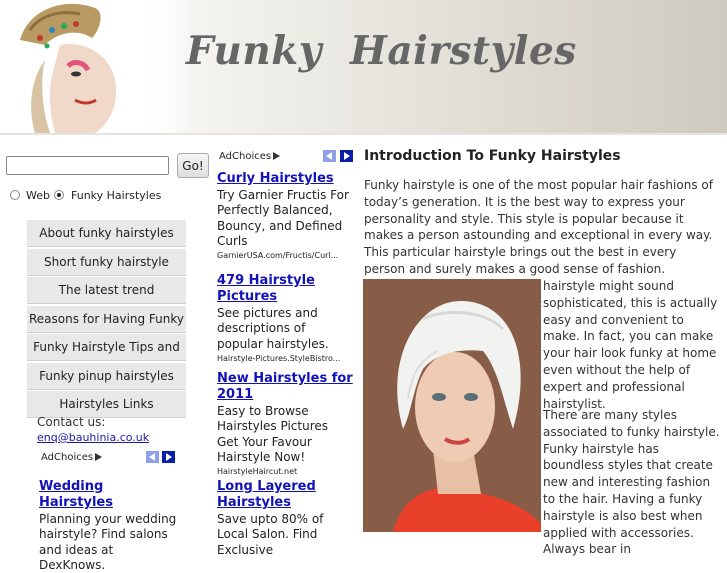 The image size is (727, 573). Describe the element at coordinates (452, 405) in the screenshot. I see `article-model-photo` at that location.